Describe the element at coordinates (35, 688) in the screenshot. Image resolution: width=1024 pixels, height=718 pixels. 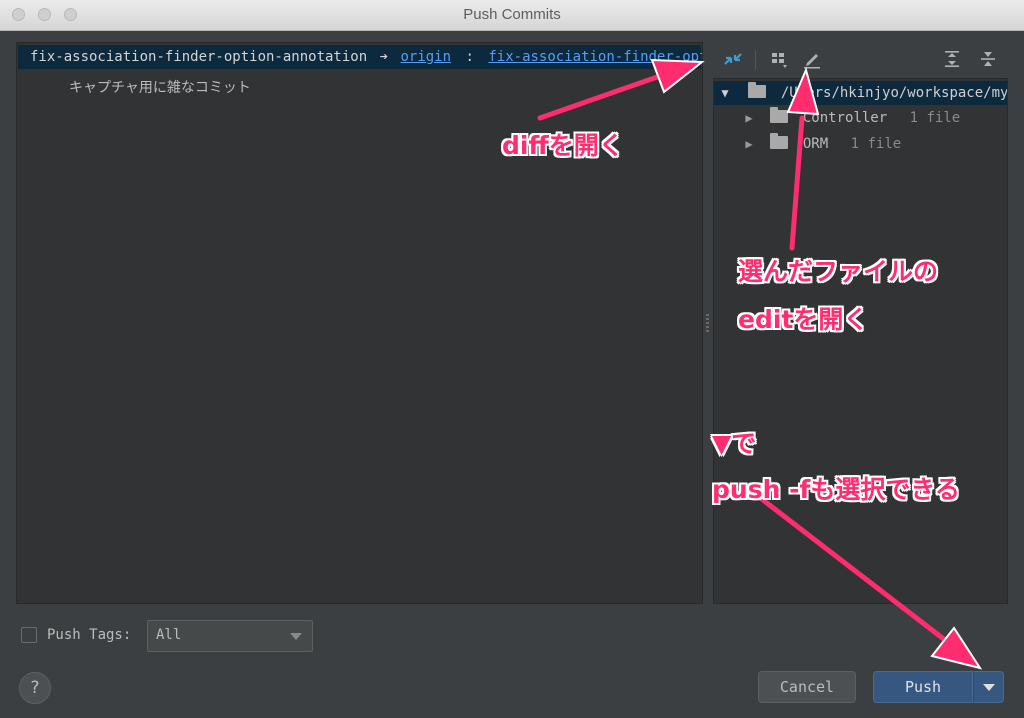
I see `help-button: ?` at that location.